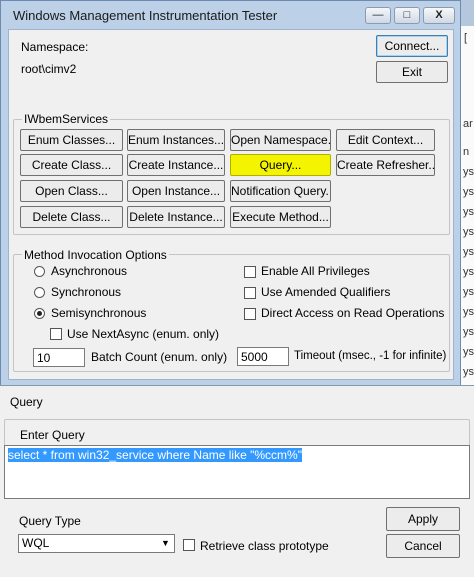 The height and width of the screenshot is (577, 474). Describe the element at coordinates (143, 334) in the screenshot. I see `use-next-async-label: Use NextAsync (enum. only)` at that location.